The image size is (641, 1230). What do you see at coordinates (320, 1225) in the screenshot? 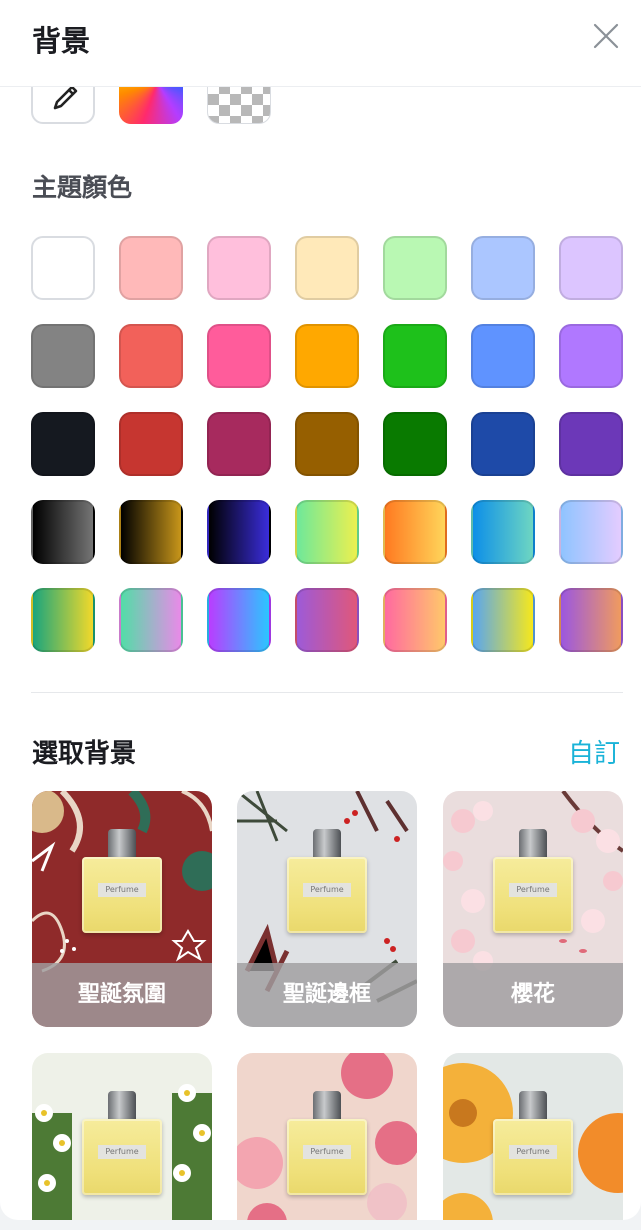
I see `bottom-edge` at bounding box center [320, 1225].